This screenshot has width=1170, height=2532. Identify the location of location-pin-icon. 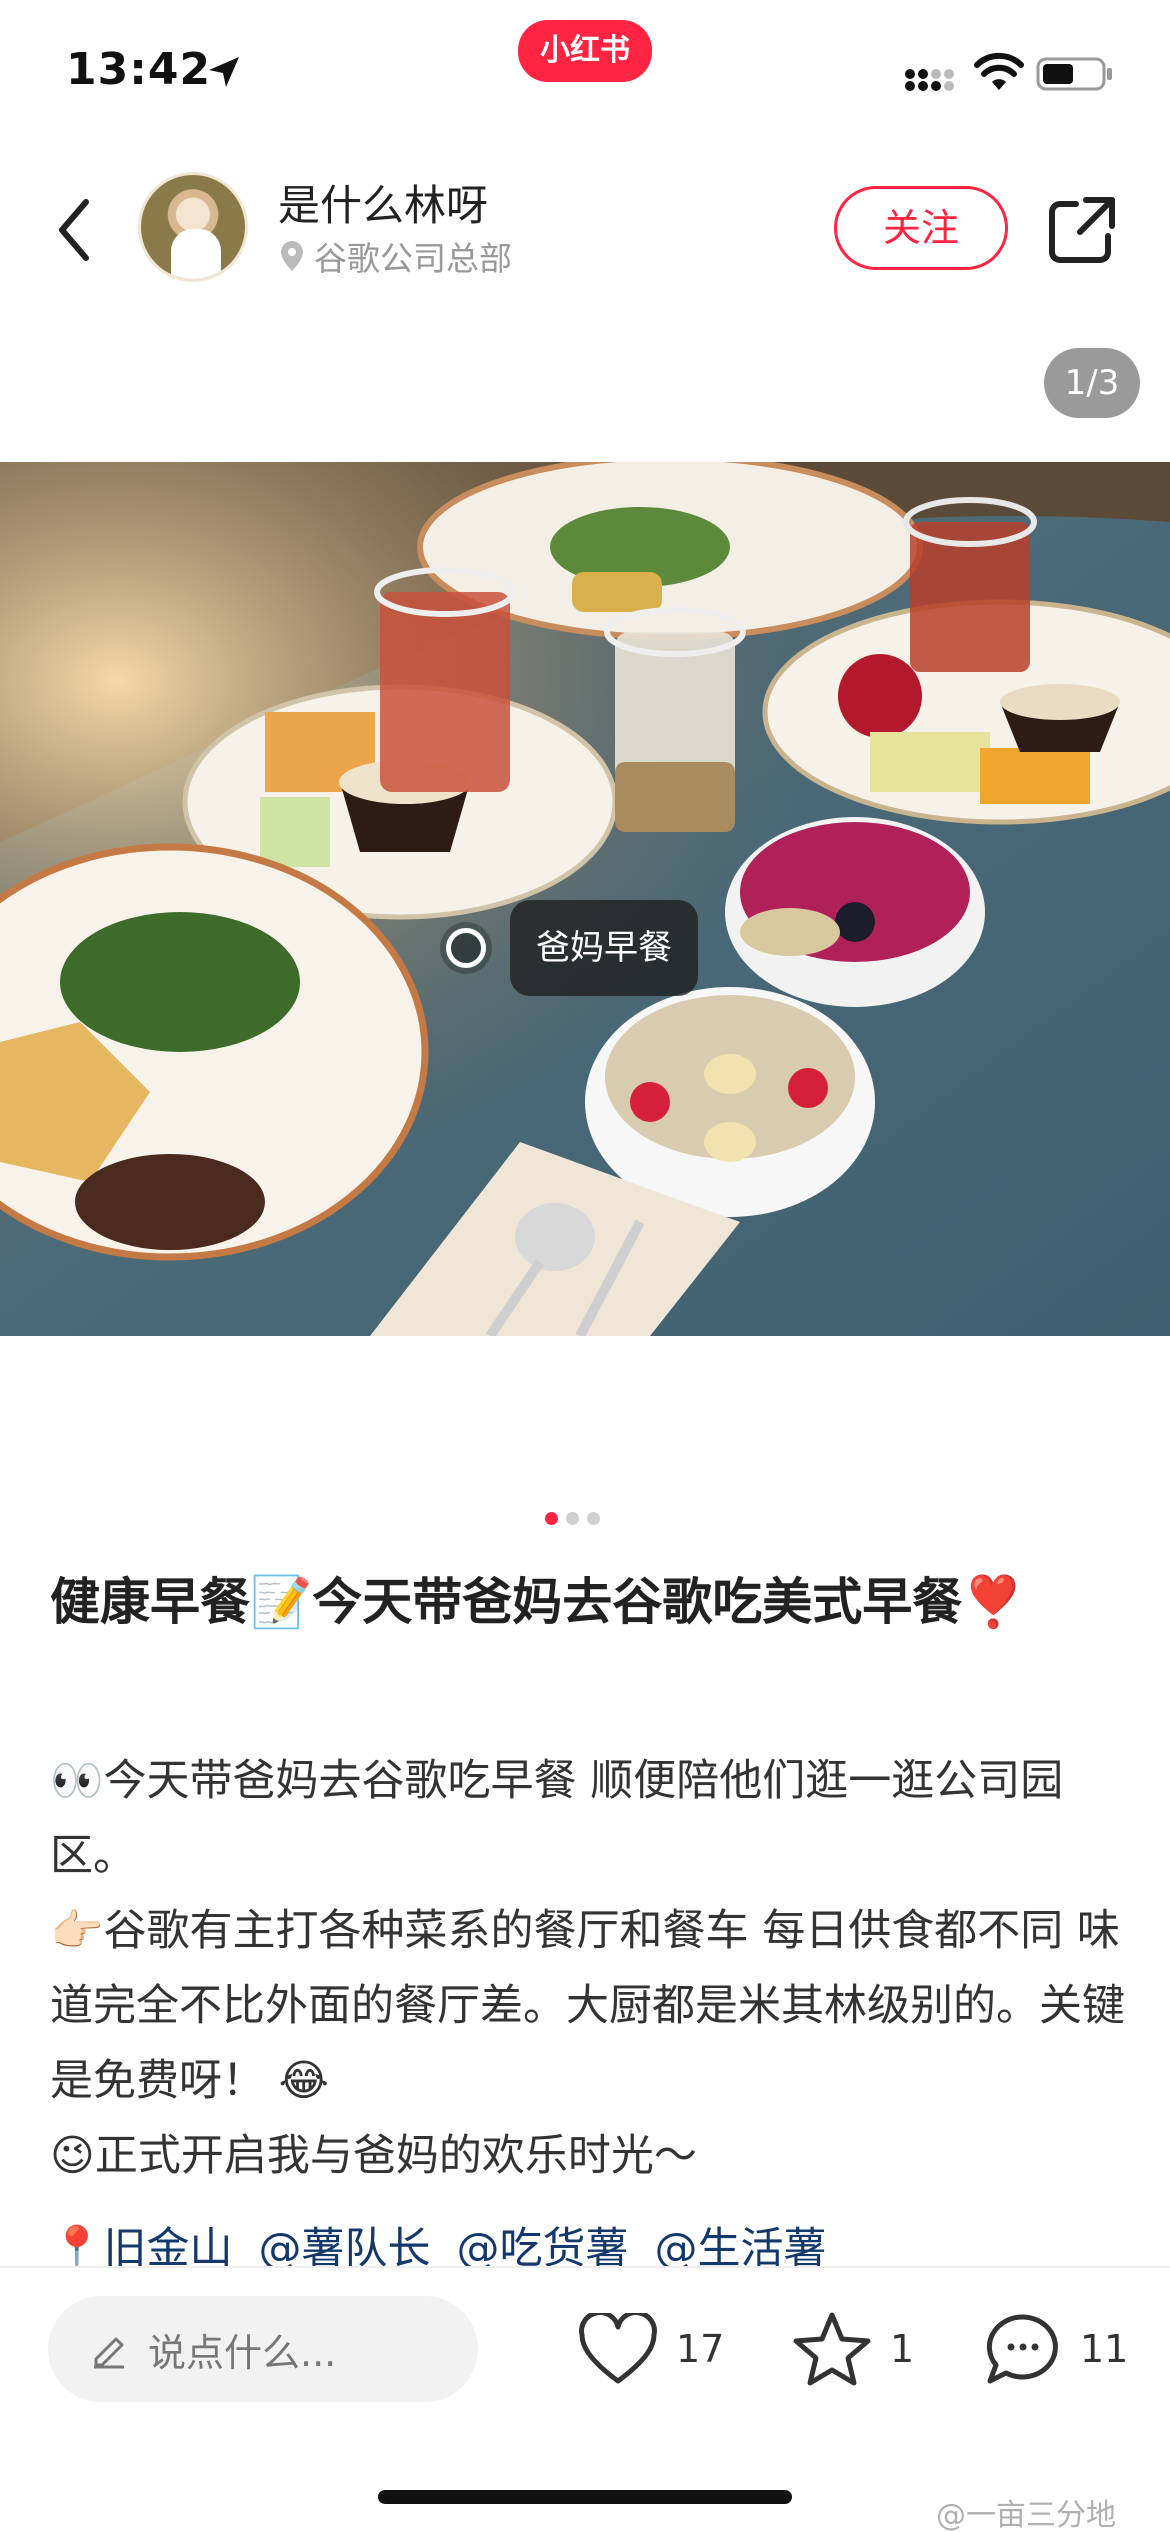
(292, 256).